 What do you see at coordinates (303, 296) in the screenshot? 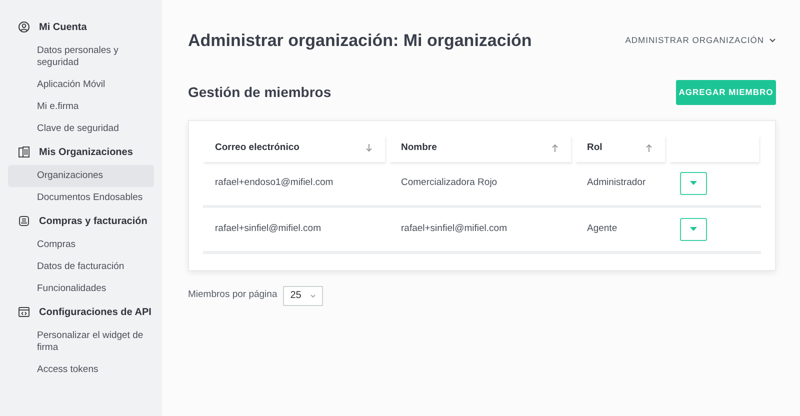
I see `per-page-select: 25` at bounding box center [303, 296].